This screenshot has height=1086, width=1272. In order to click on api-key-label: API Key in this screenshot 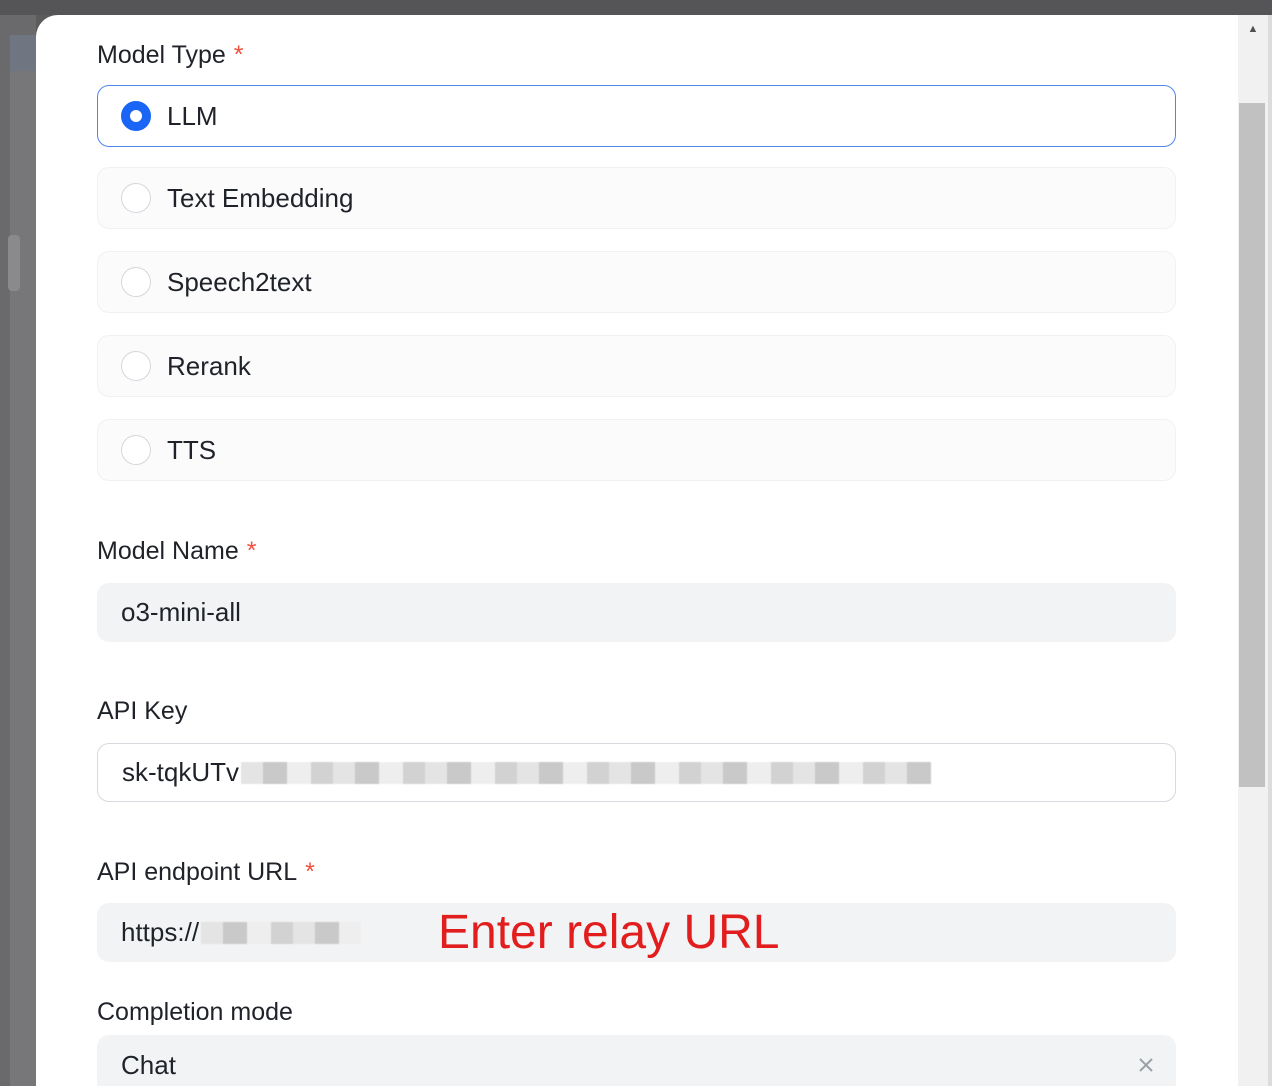, I will do `click(142, 711)`.